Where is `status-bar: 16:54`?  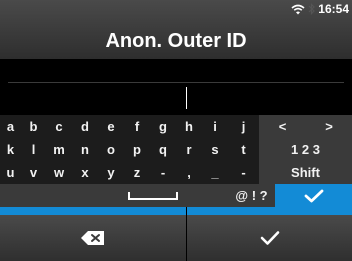
status-bar: 16:54 is located at coordinates (320, 9).